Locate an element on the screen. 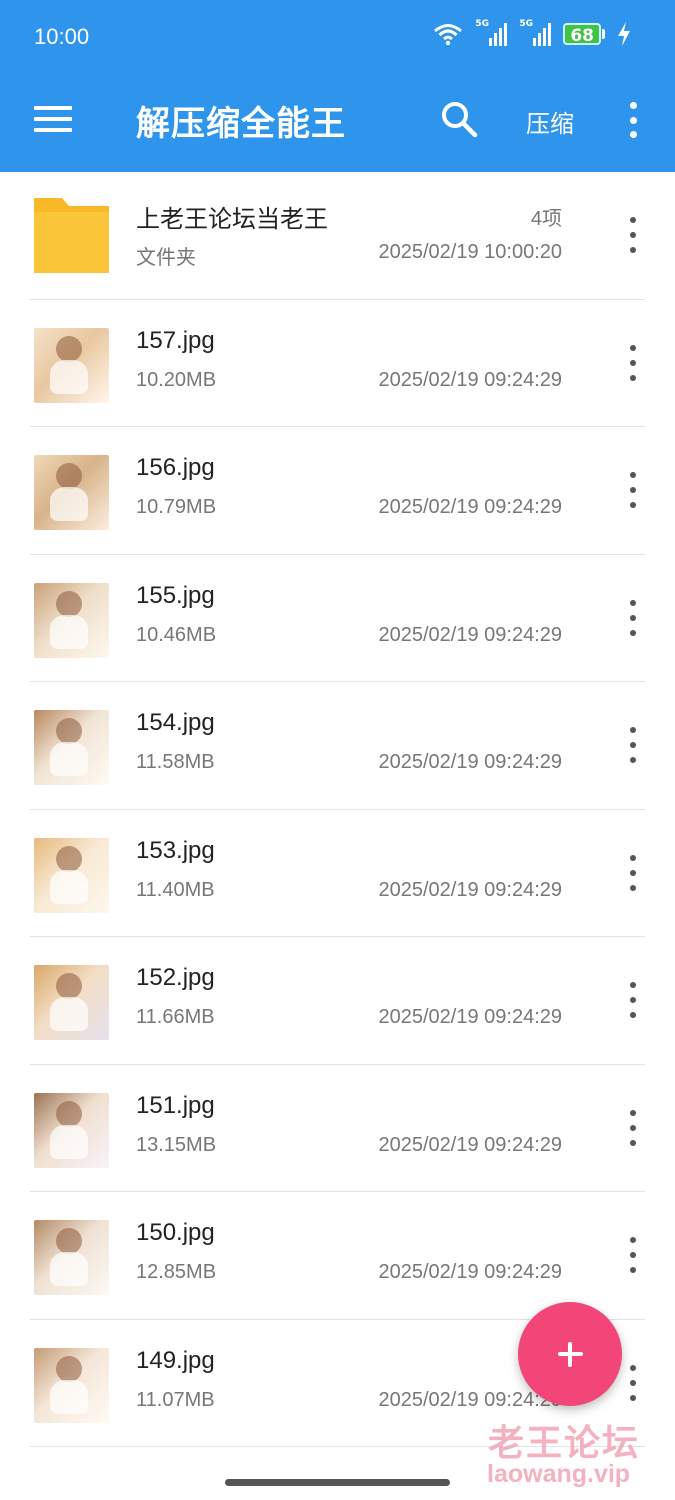 The height and width of the screenshot is (1500, 675). file-size: 10.20MB is located at coordinates (176, 379).